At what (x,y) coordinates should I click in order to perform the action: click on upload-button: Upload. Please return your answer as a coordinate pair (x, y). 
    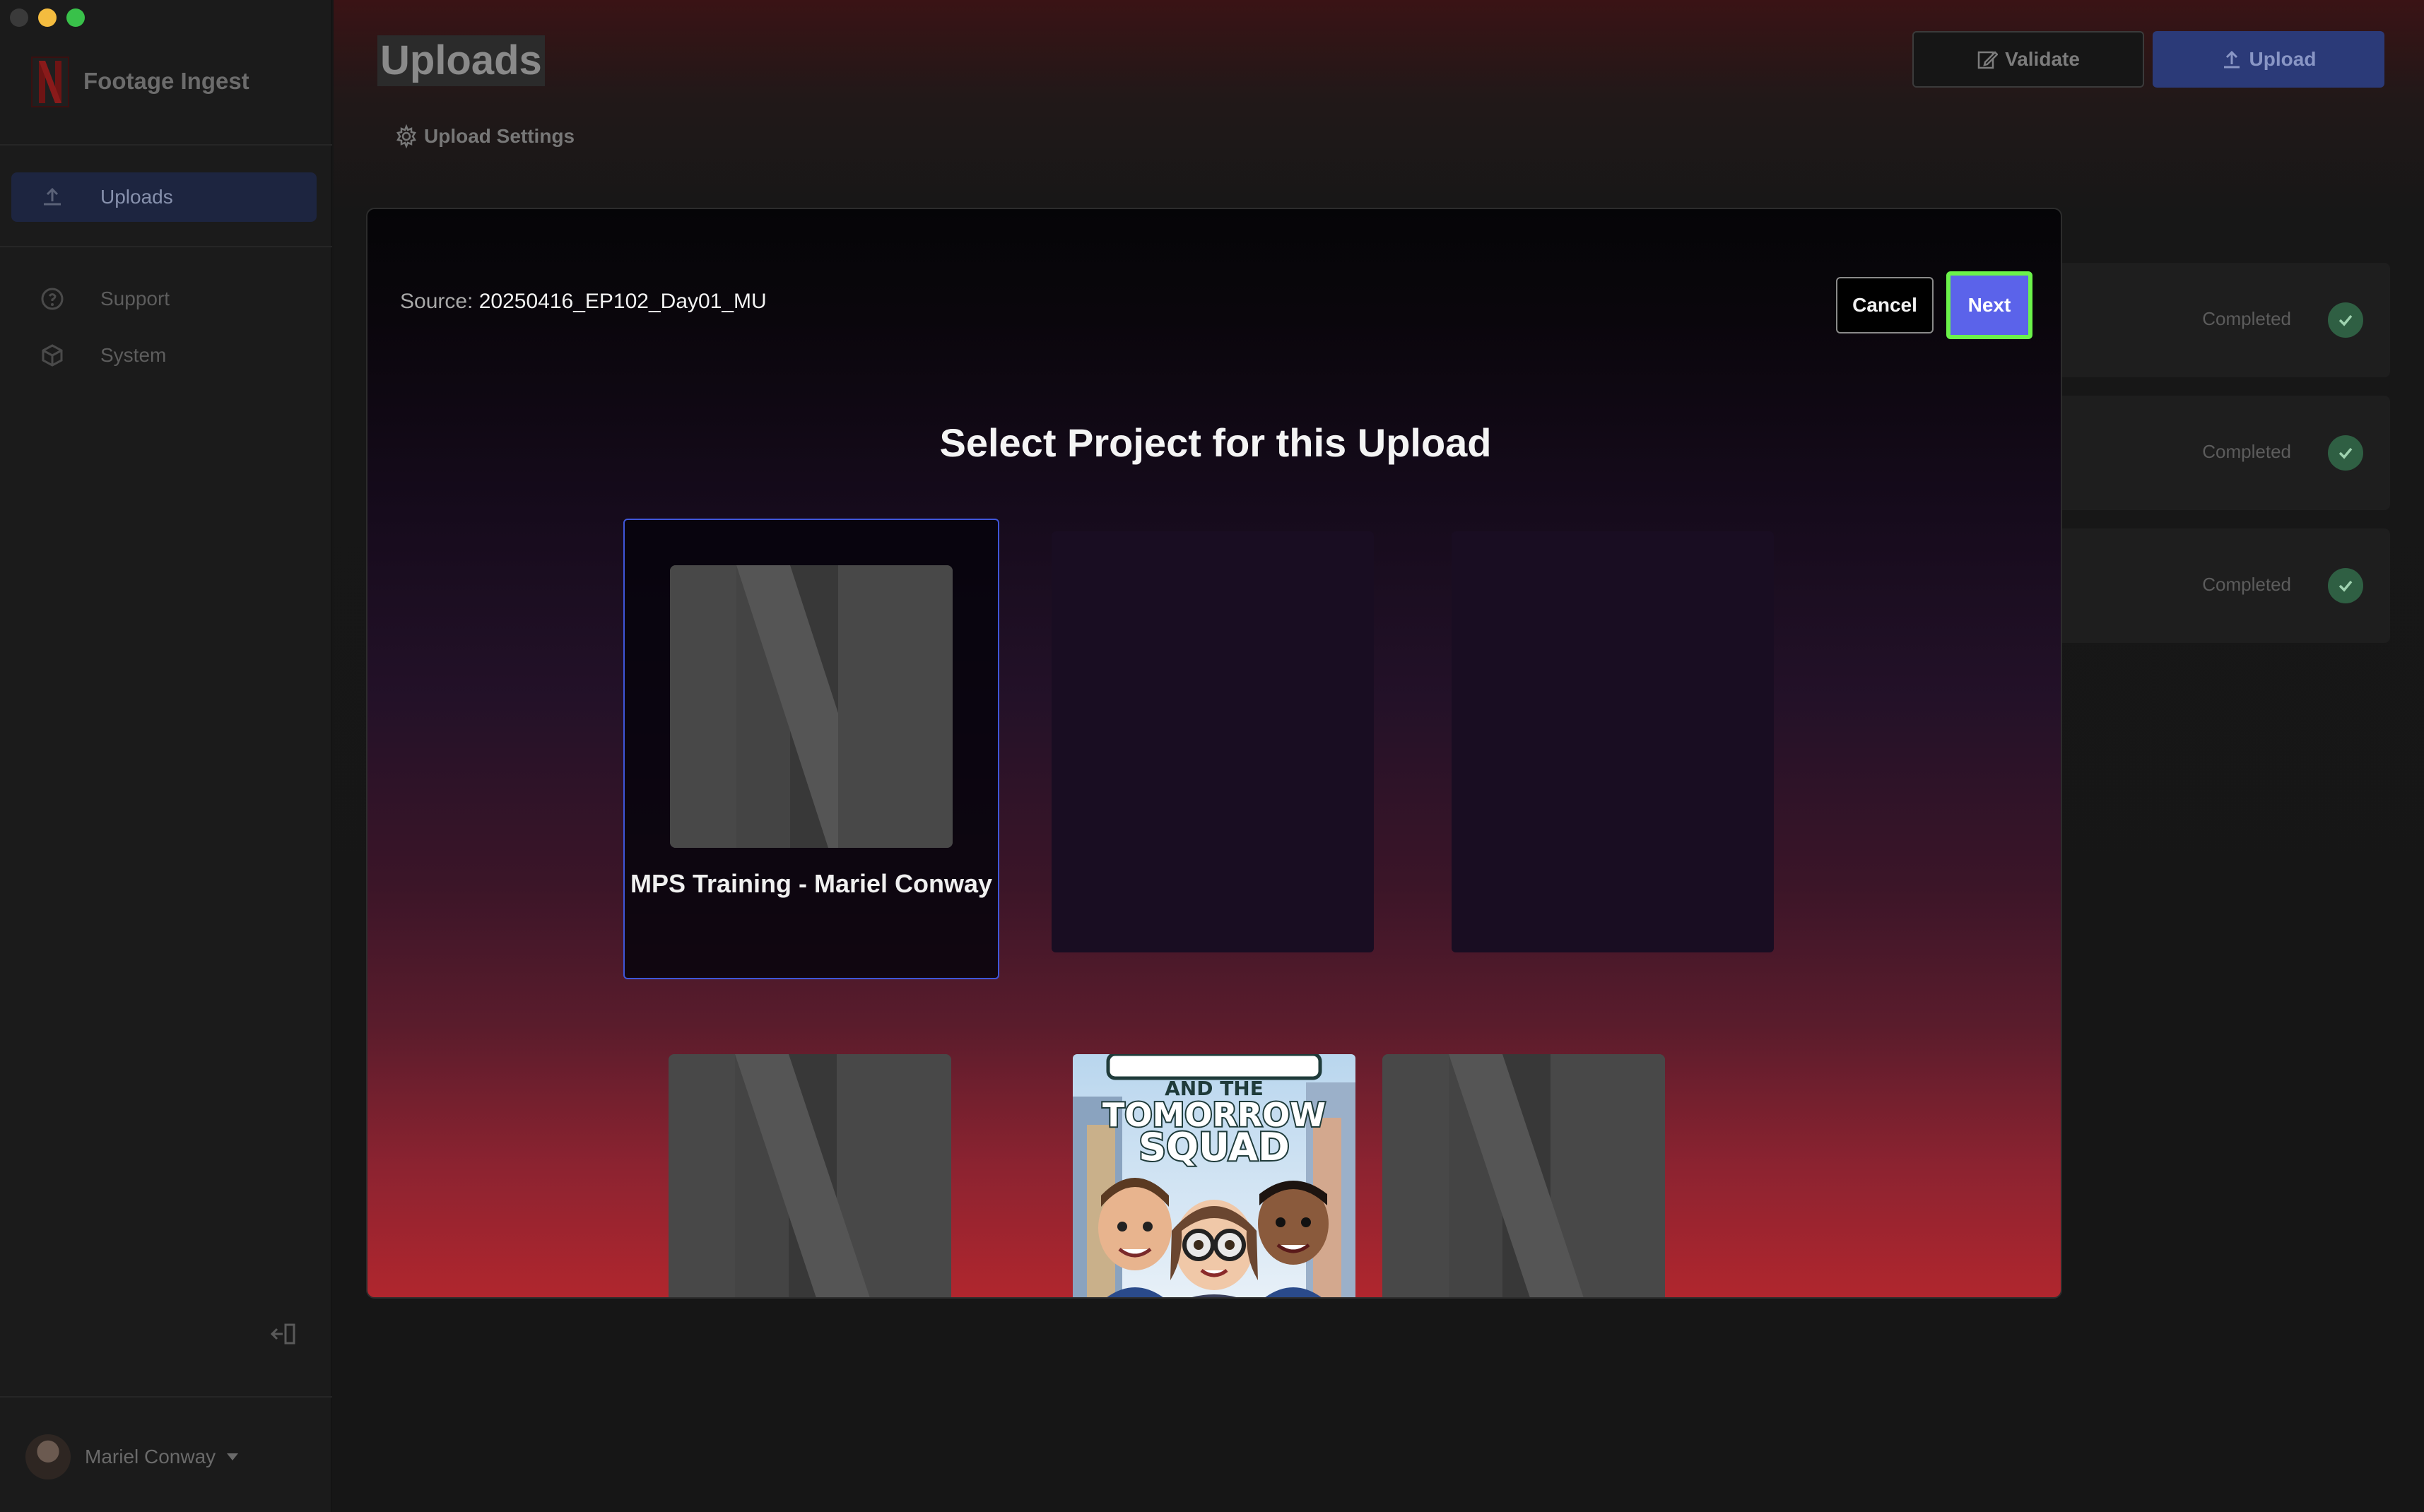
    Looking at the image, I should click on (2268, 59).